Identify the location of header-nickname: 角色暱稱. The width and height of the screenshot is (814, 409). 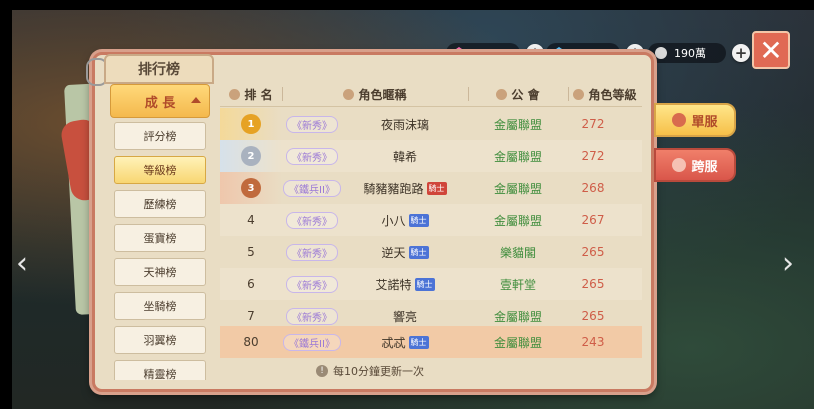
(375, 94).